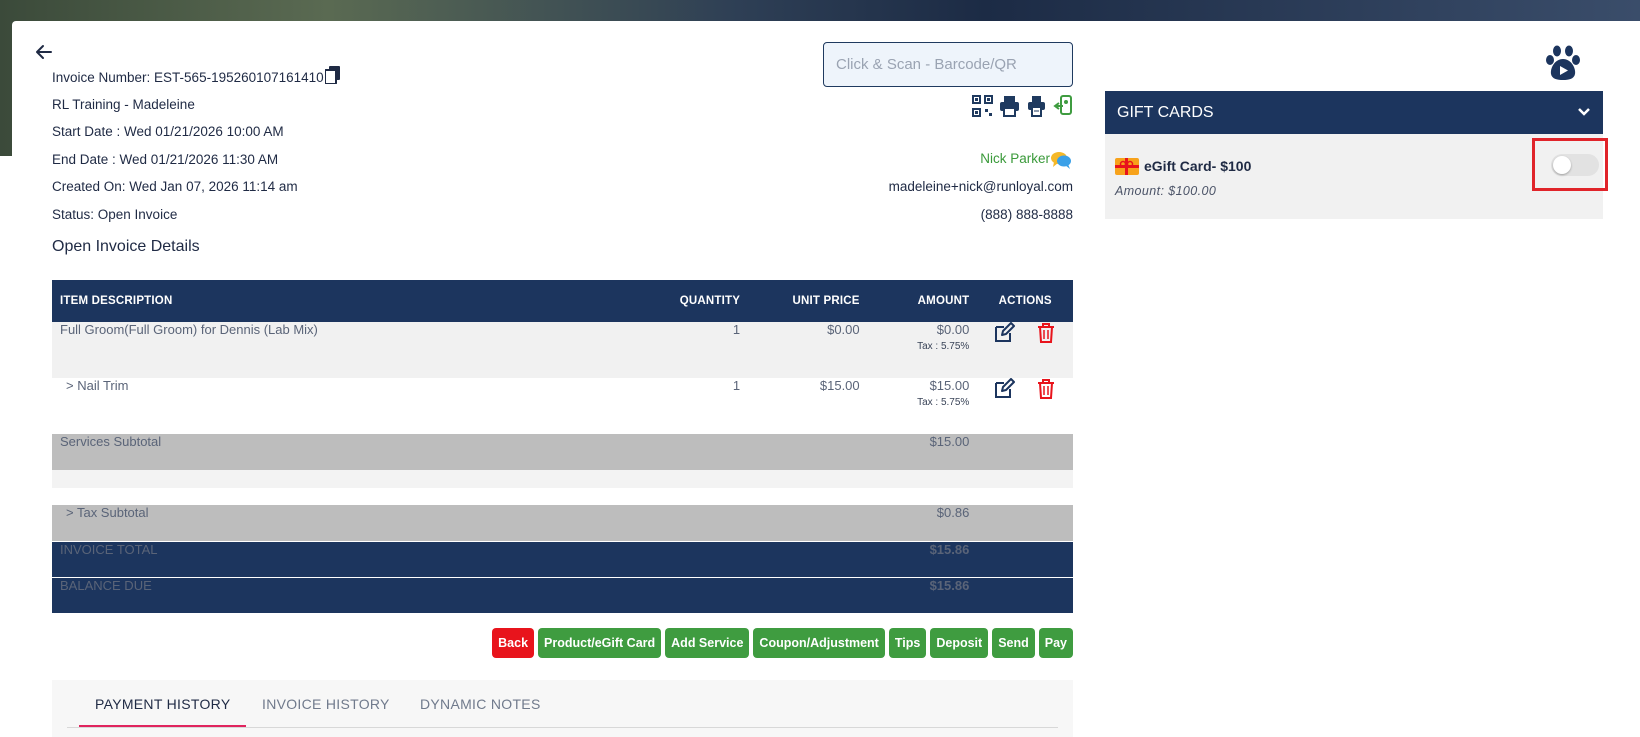 This screenshot has height=737, width=1640. I want to click on invoice-total-row: INVOICE TOTAL $15.86, so click(562, 558).